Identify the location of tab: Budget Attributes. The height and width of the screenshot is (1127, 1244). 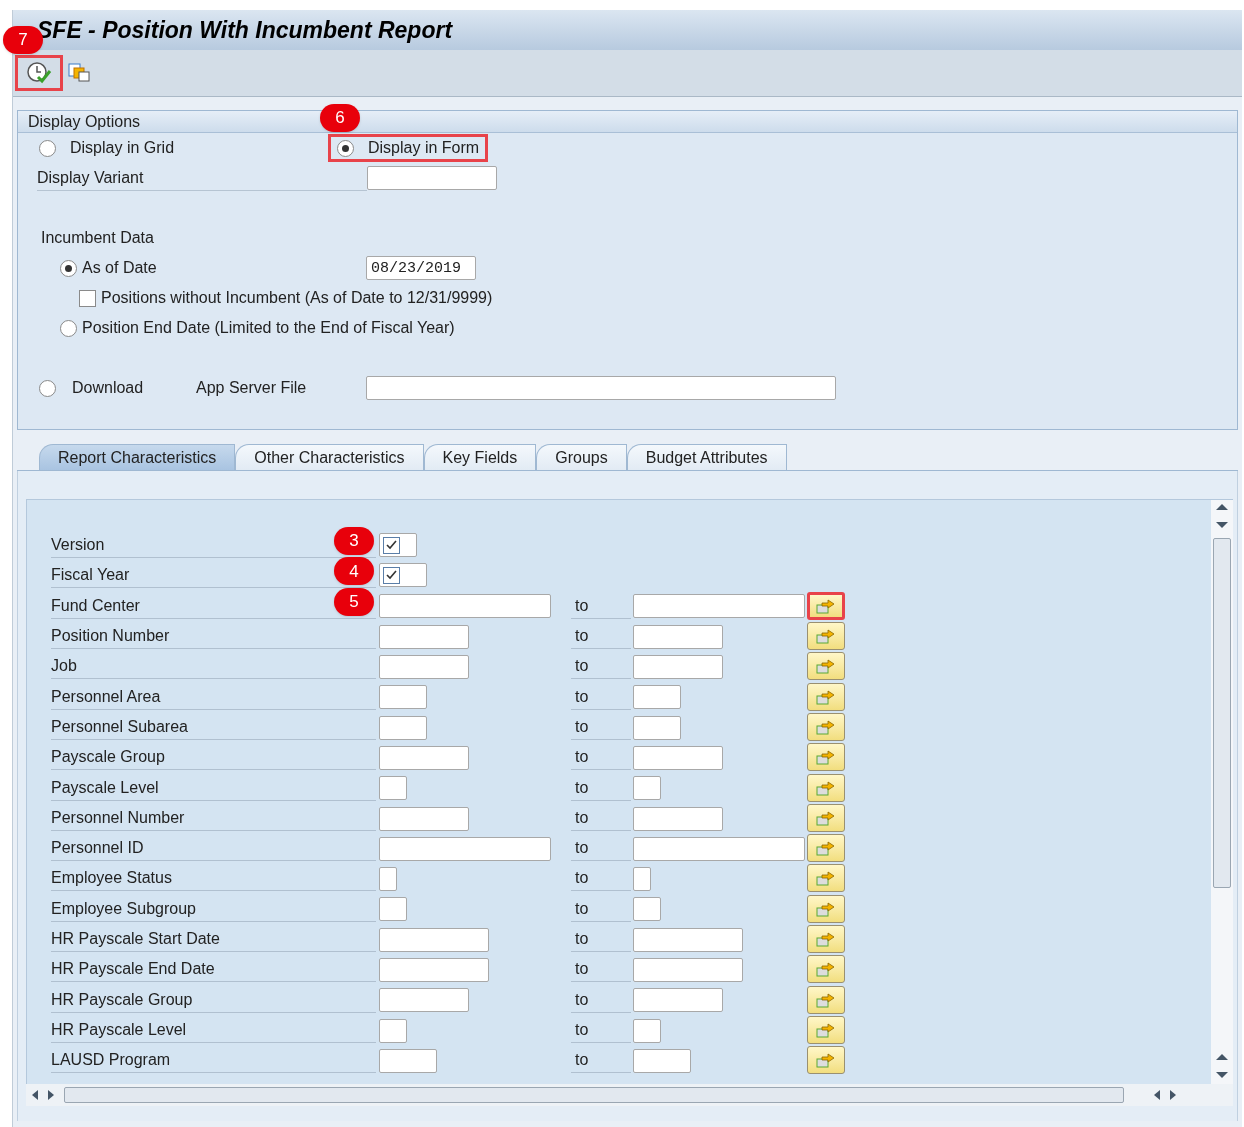
(706, 457).